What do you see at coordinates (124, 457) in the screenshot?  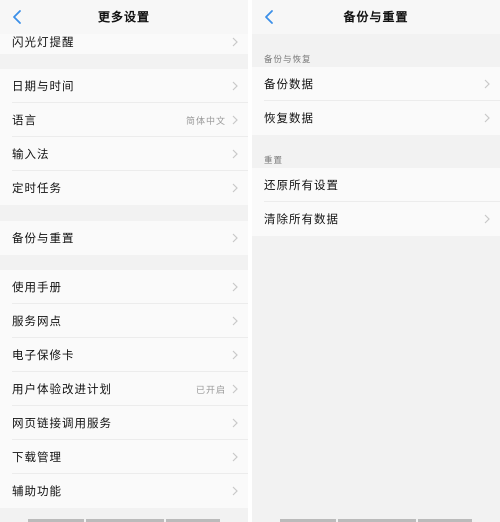 I see `settings-item-download-manager: 下载管理` at bounding box center [124, 457].